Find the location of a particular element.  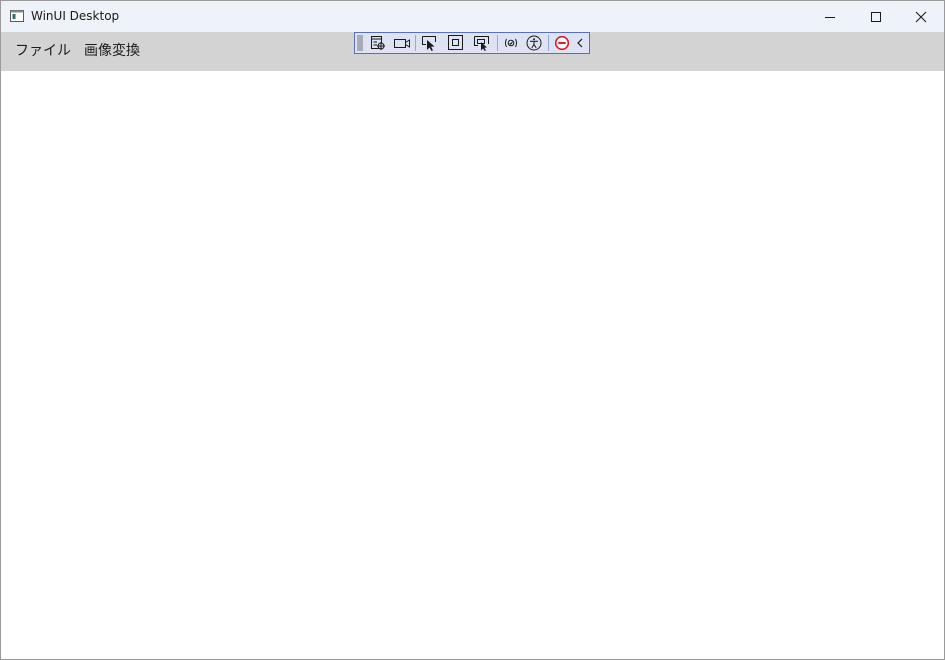

window-title: WinUI Desktop is located at coordinates (75, 16).